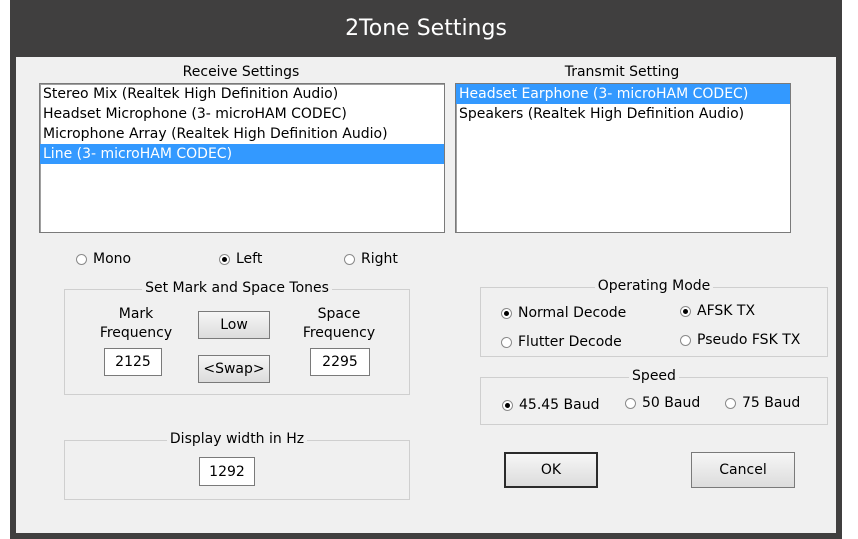 The width and height of the screenshot is (858, 539). Describe the element at coordinates (749, 340) in the screenshot. I see `pseudo-fsk-tx-label: Pseudo FSK TX` at that location.